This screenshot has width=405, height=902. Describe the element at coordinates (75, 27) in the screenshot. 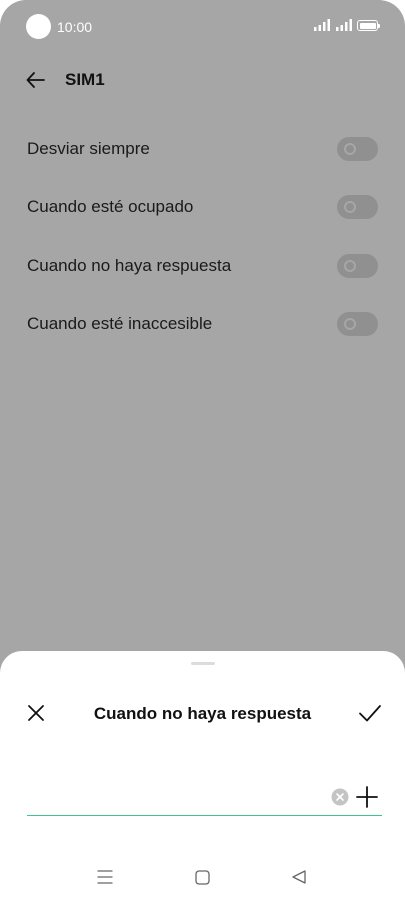

I see `status-time: 10:00` at that location.